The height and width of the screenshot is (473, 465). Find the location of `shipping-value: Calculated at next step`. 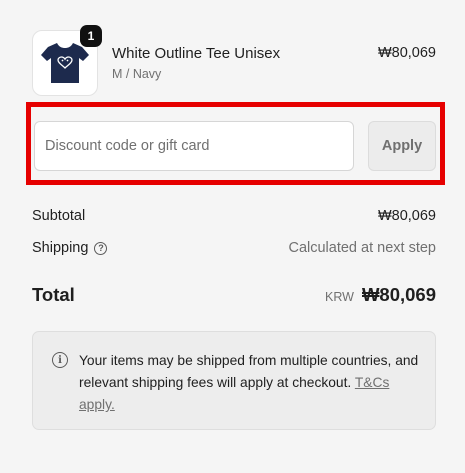

shipping-value: Calculated at next step is located at coordinates (362, 248).